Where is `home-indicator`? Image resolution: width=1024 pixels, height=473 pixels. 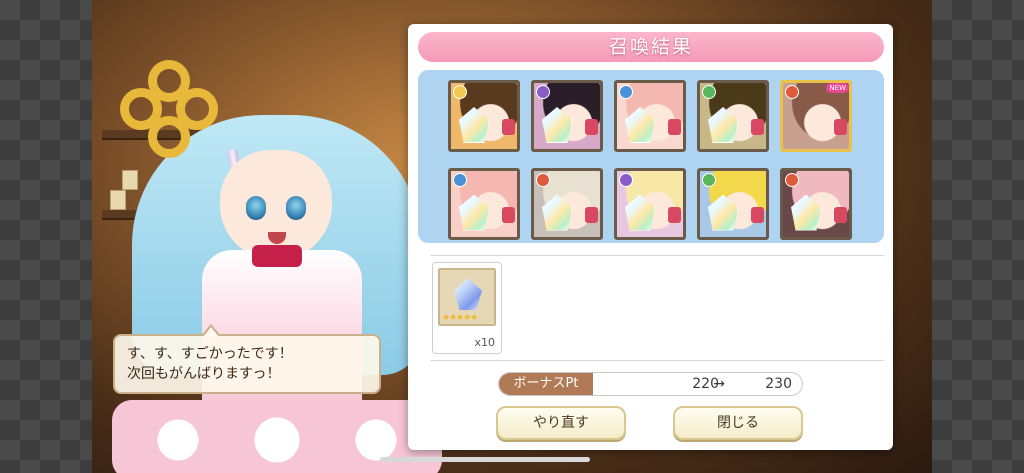
home-indicator is located at coordinates (485, 459).